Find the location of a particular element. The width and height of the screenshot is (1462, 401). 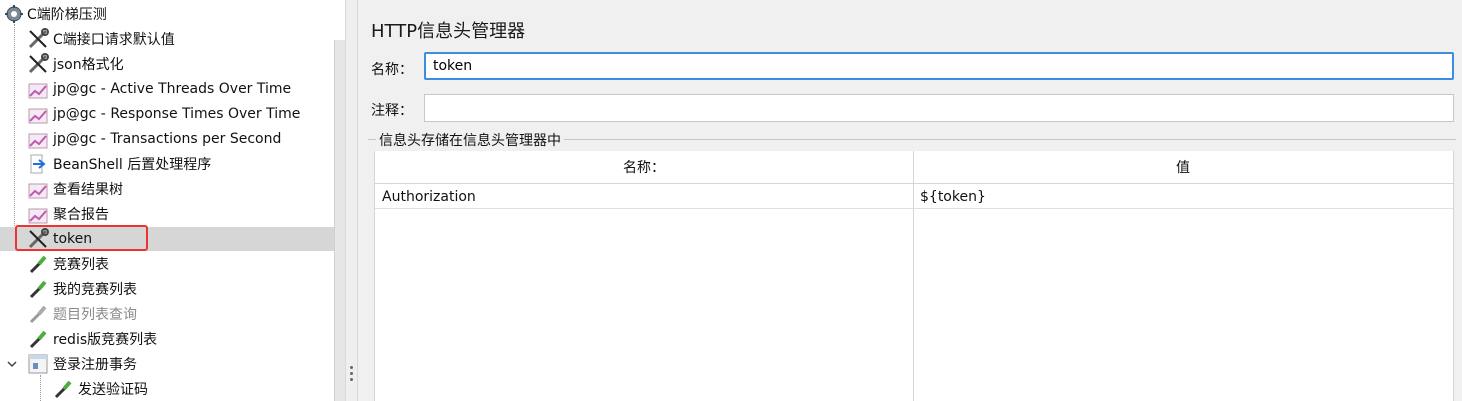

selection-highlight is located at coordinates (81, 238).